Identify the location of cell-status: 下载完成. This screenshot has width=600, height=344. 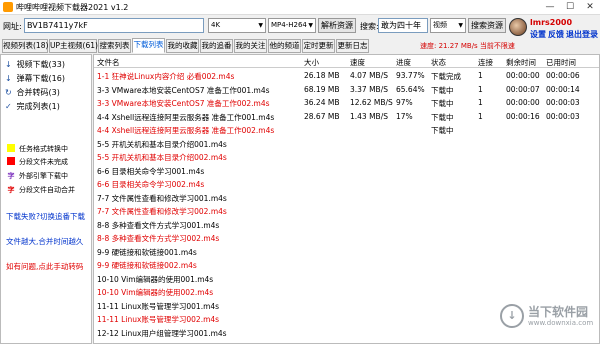
(446, 76).